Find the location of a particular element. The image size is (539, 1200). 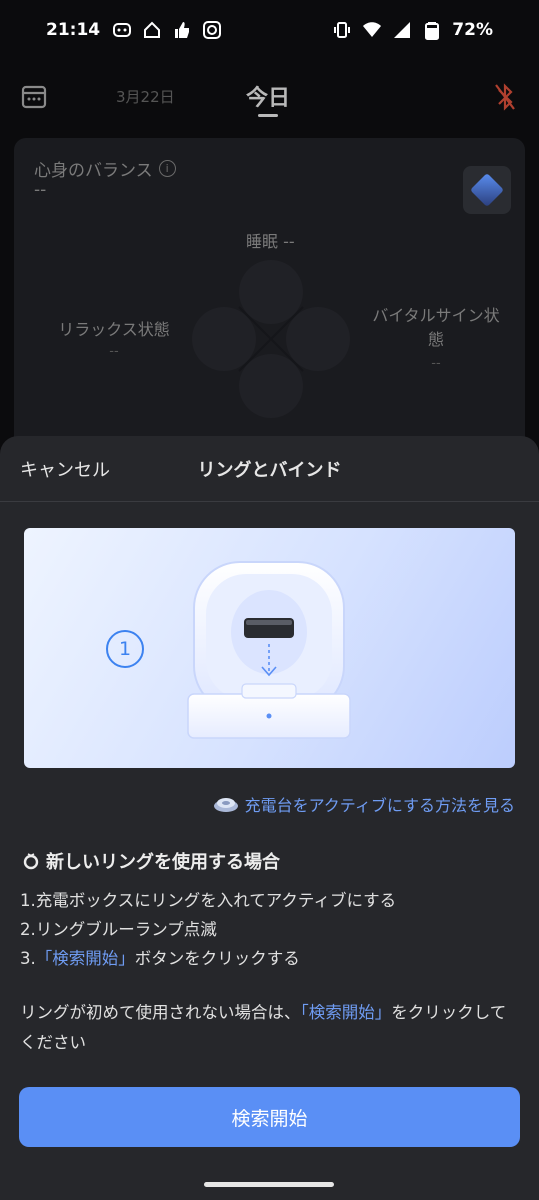

relax-label-text: リラックス状態 is located at coordinates (114, 329).